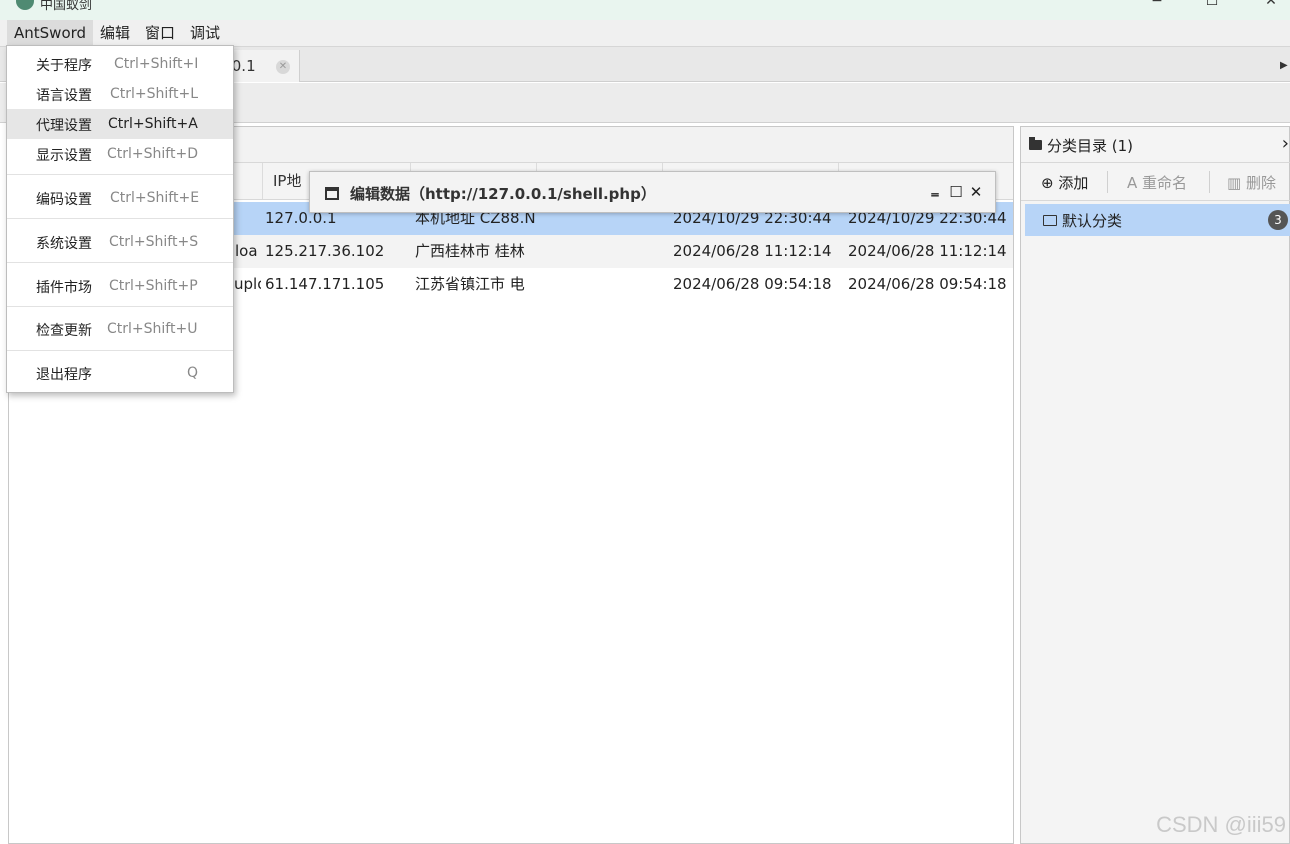  Describe the element at coordinates (120, 242) in the screenshot. I see `menu-item-system: 系统设置 Ctrl+Shift+S` at that location.